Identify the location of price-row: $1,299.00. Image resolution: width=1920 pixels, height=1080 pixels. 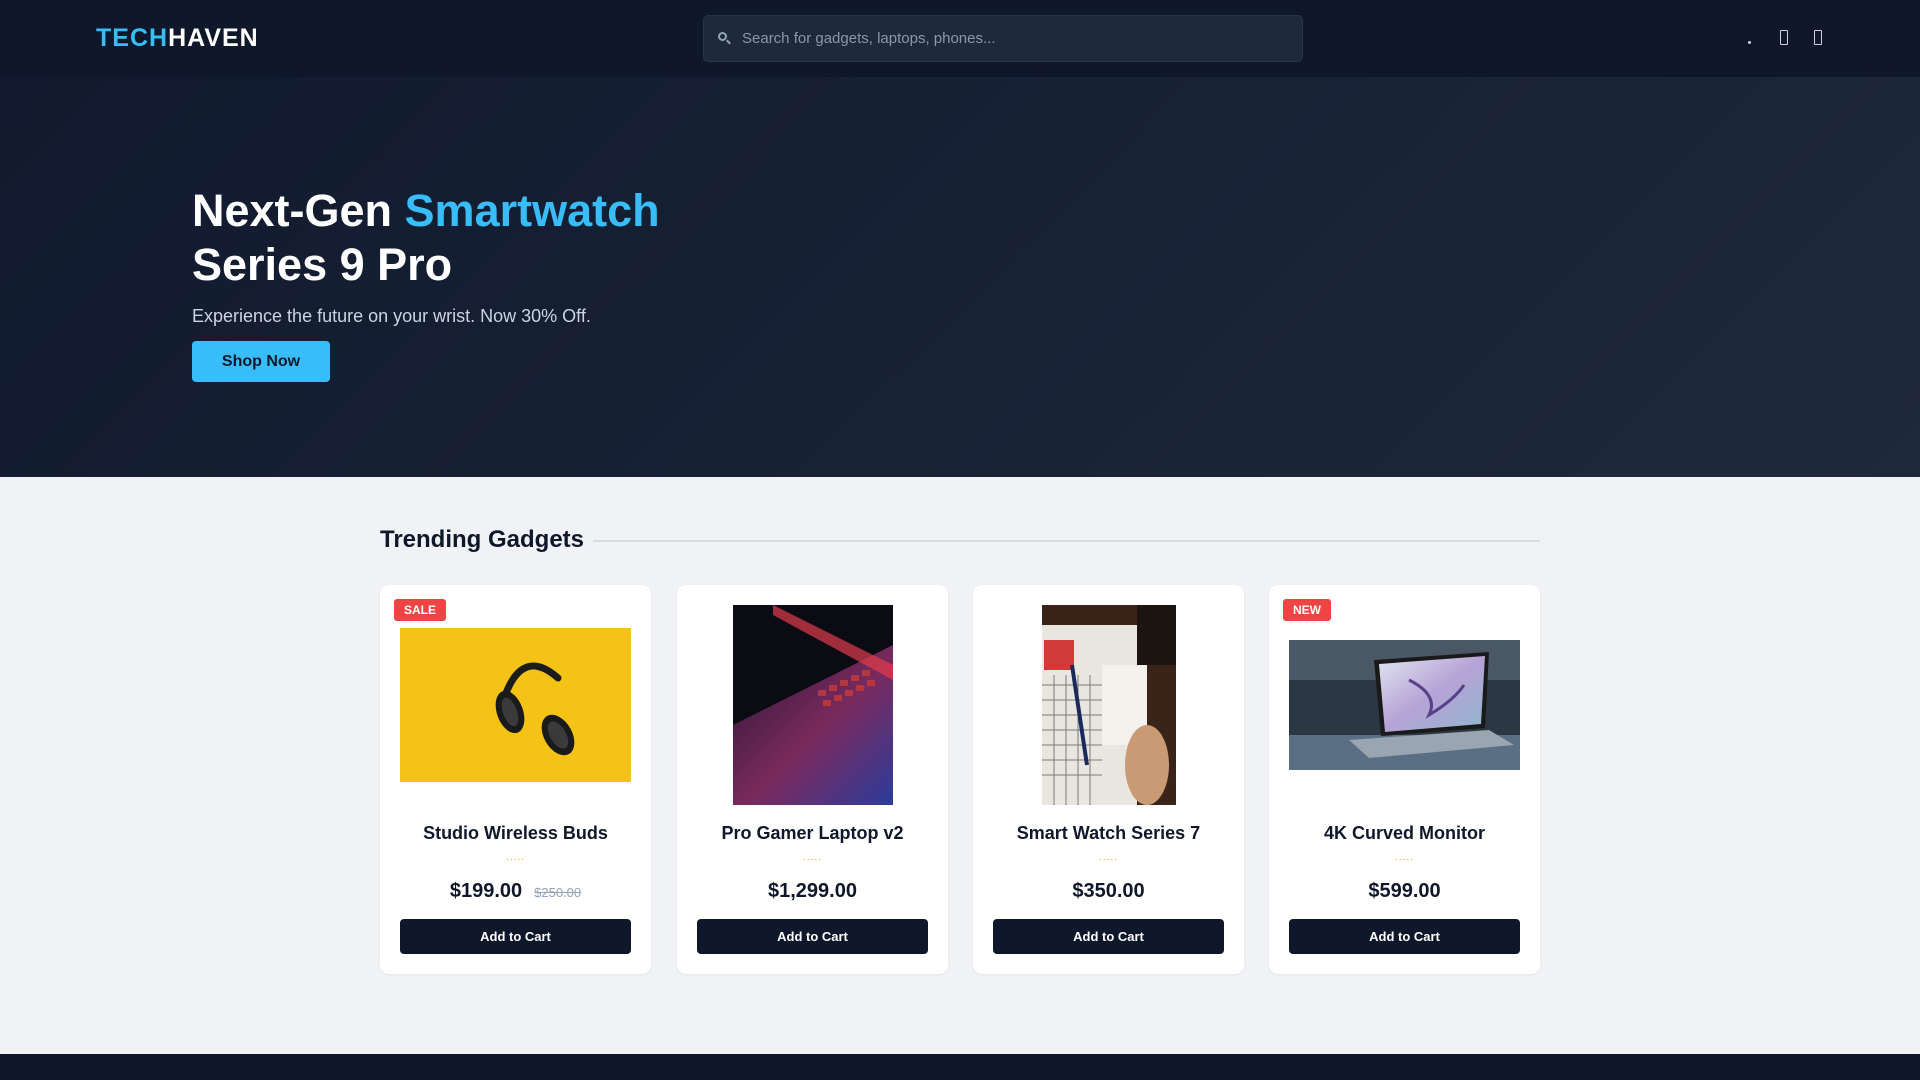
(812, 891).